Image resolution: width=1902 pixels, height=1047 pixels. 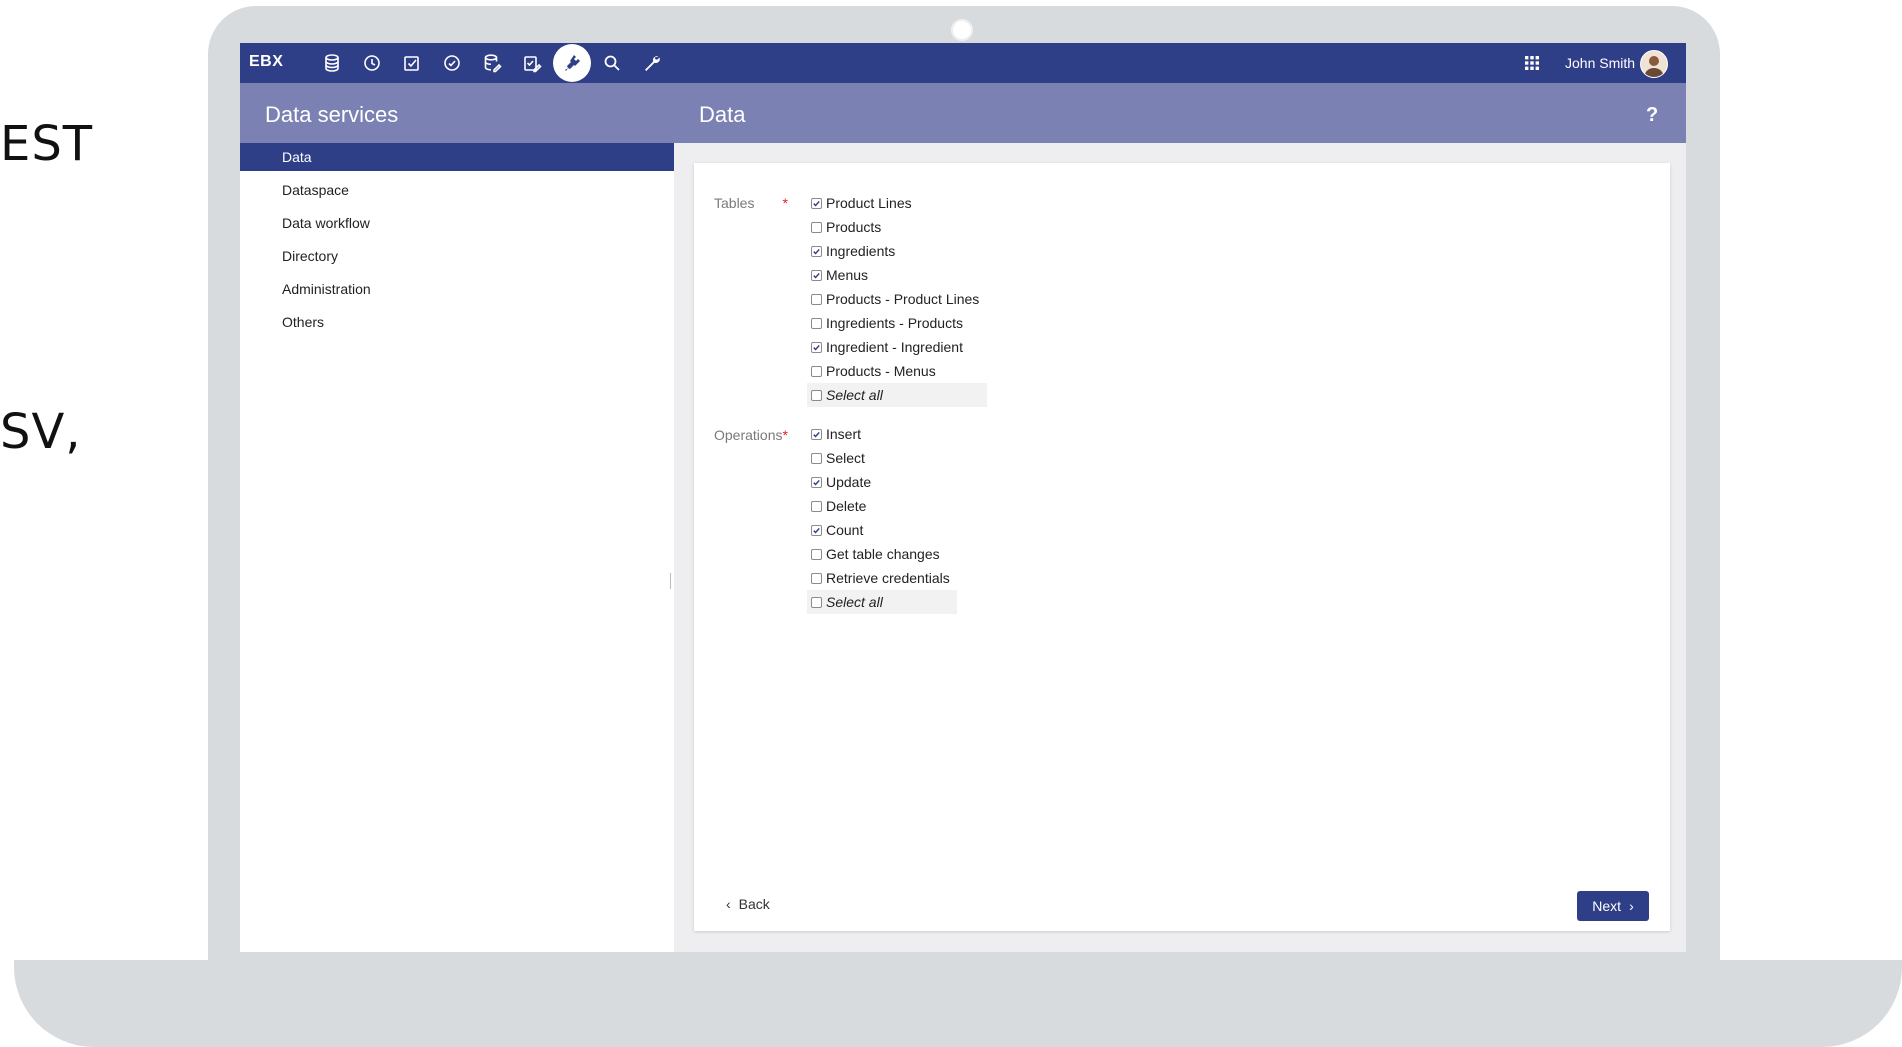 I want to click on checkbox-row: Ingredient - Ingredient, so click(x=887, y=347).